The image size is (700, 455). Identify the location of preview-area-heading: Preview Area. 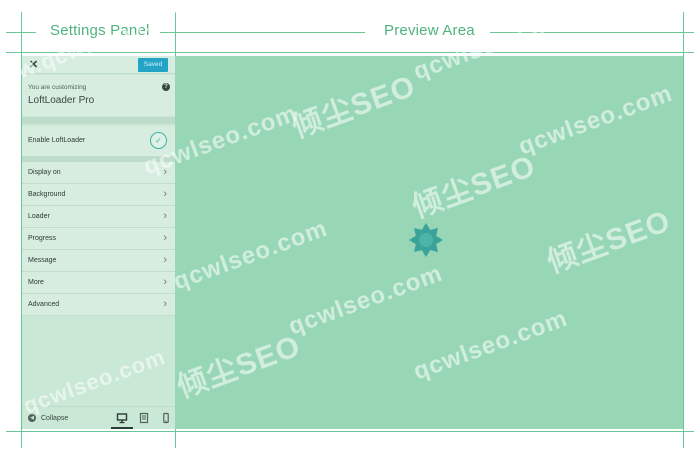
(429, 30).